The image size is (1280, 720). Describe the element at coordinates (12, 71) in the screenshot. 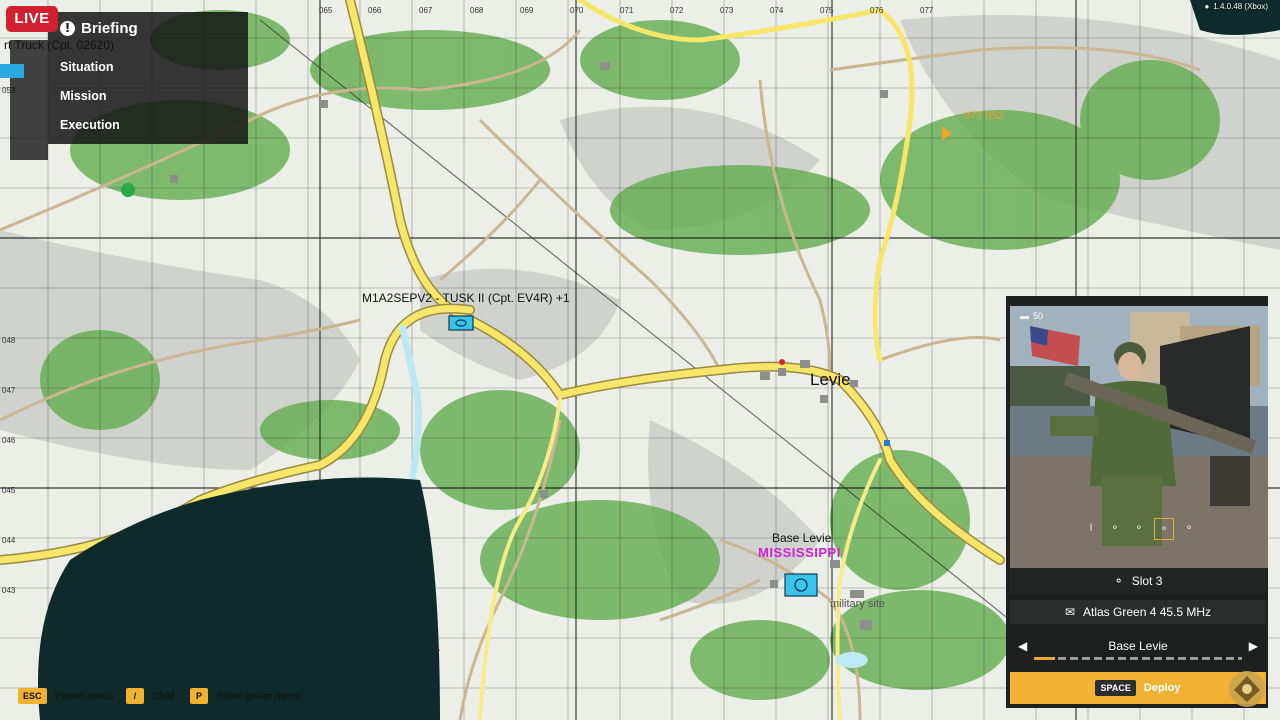

I see `faction-flag-icon` at that location.